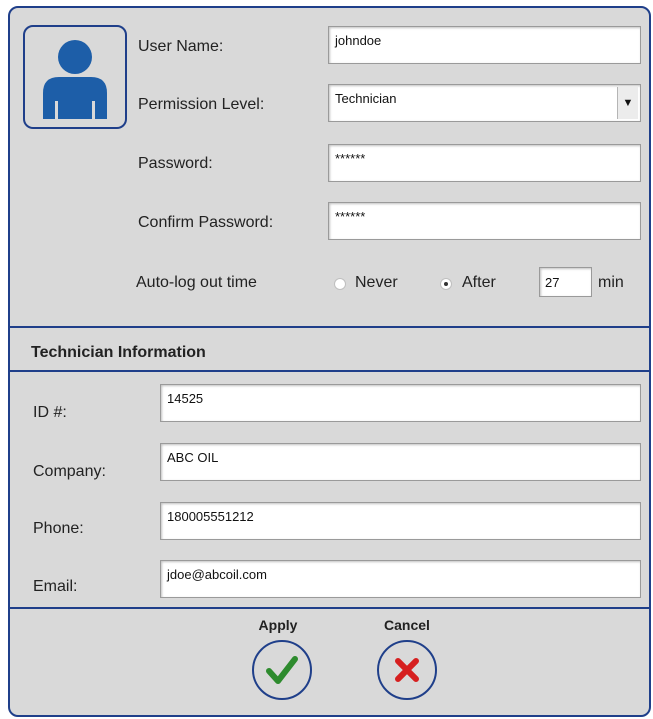 This screenshot has height=719, width=653. What do you see at coordinates (446, 284) in the screenshot?
I see `after-radio` at bounding box center [446, 284].